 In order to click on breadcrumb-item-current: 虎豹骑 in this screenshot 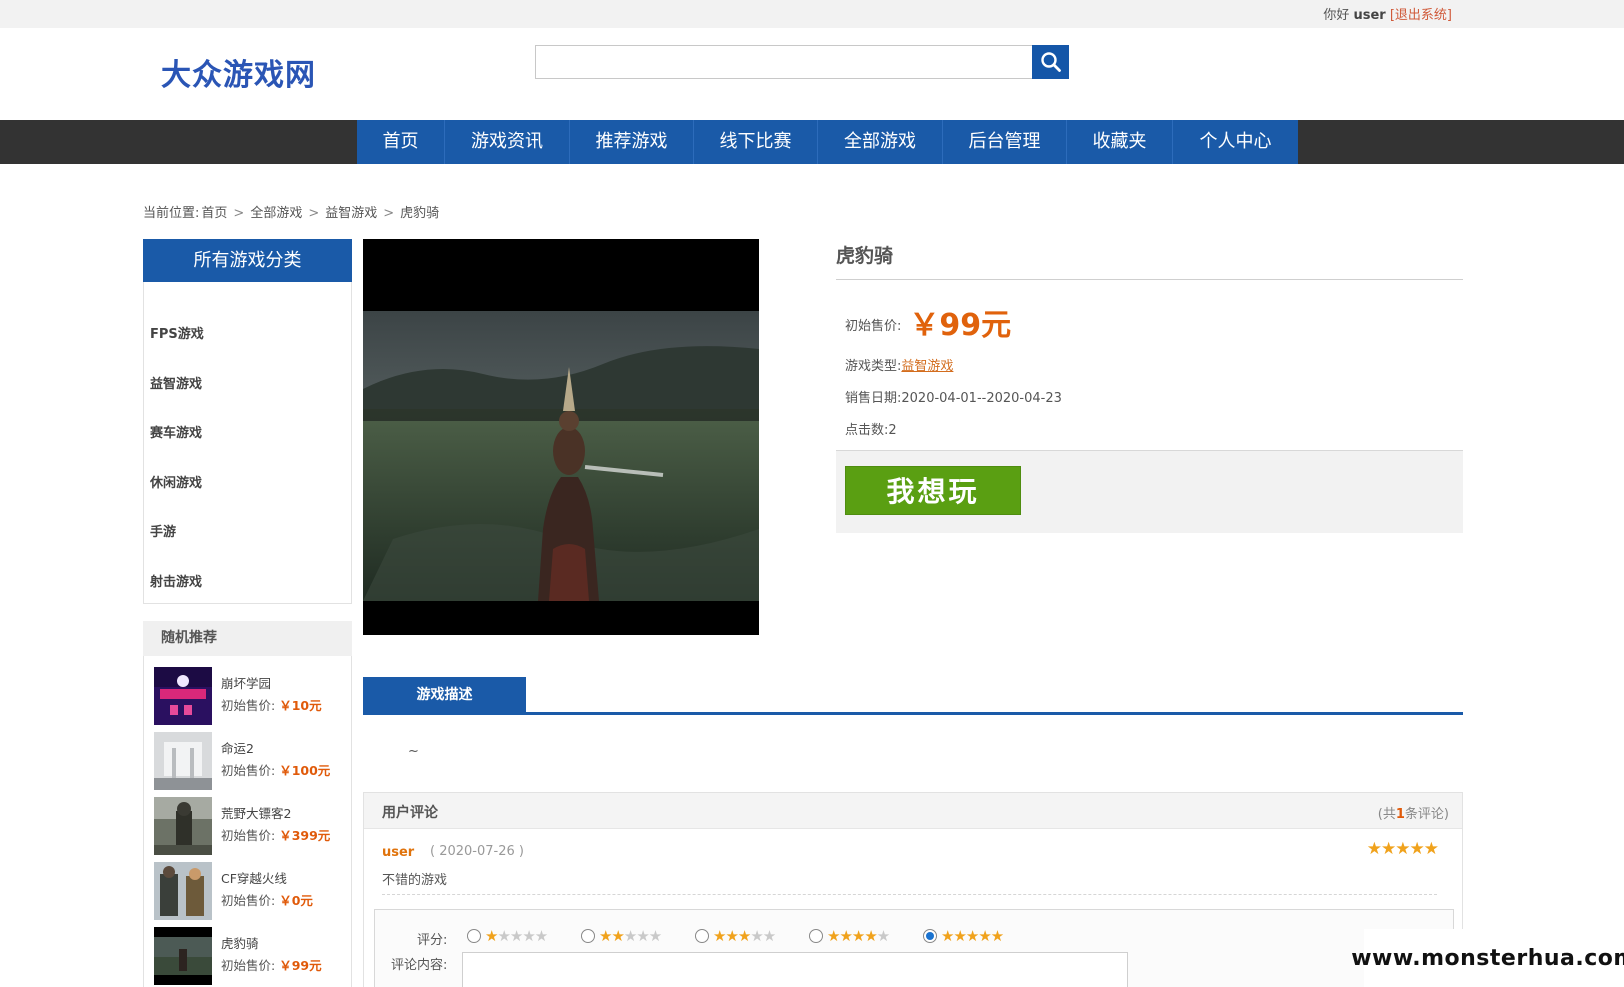, I will do `click(420, 213)`.